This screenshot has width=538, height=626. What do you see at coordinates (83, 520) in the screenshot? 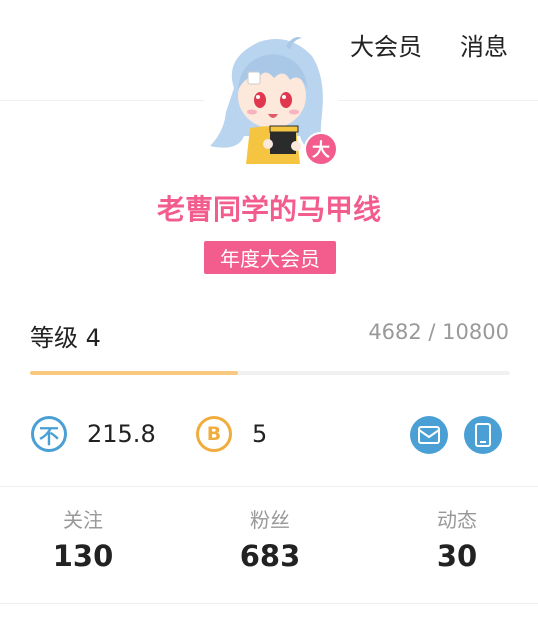
I see `stat-label: 关注` at bounding box center [83, 520].